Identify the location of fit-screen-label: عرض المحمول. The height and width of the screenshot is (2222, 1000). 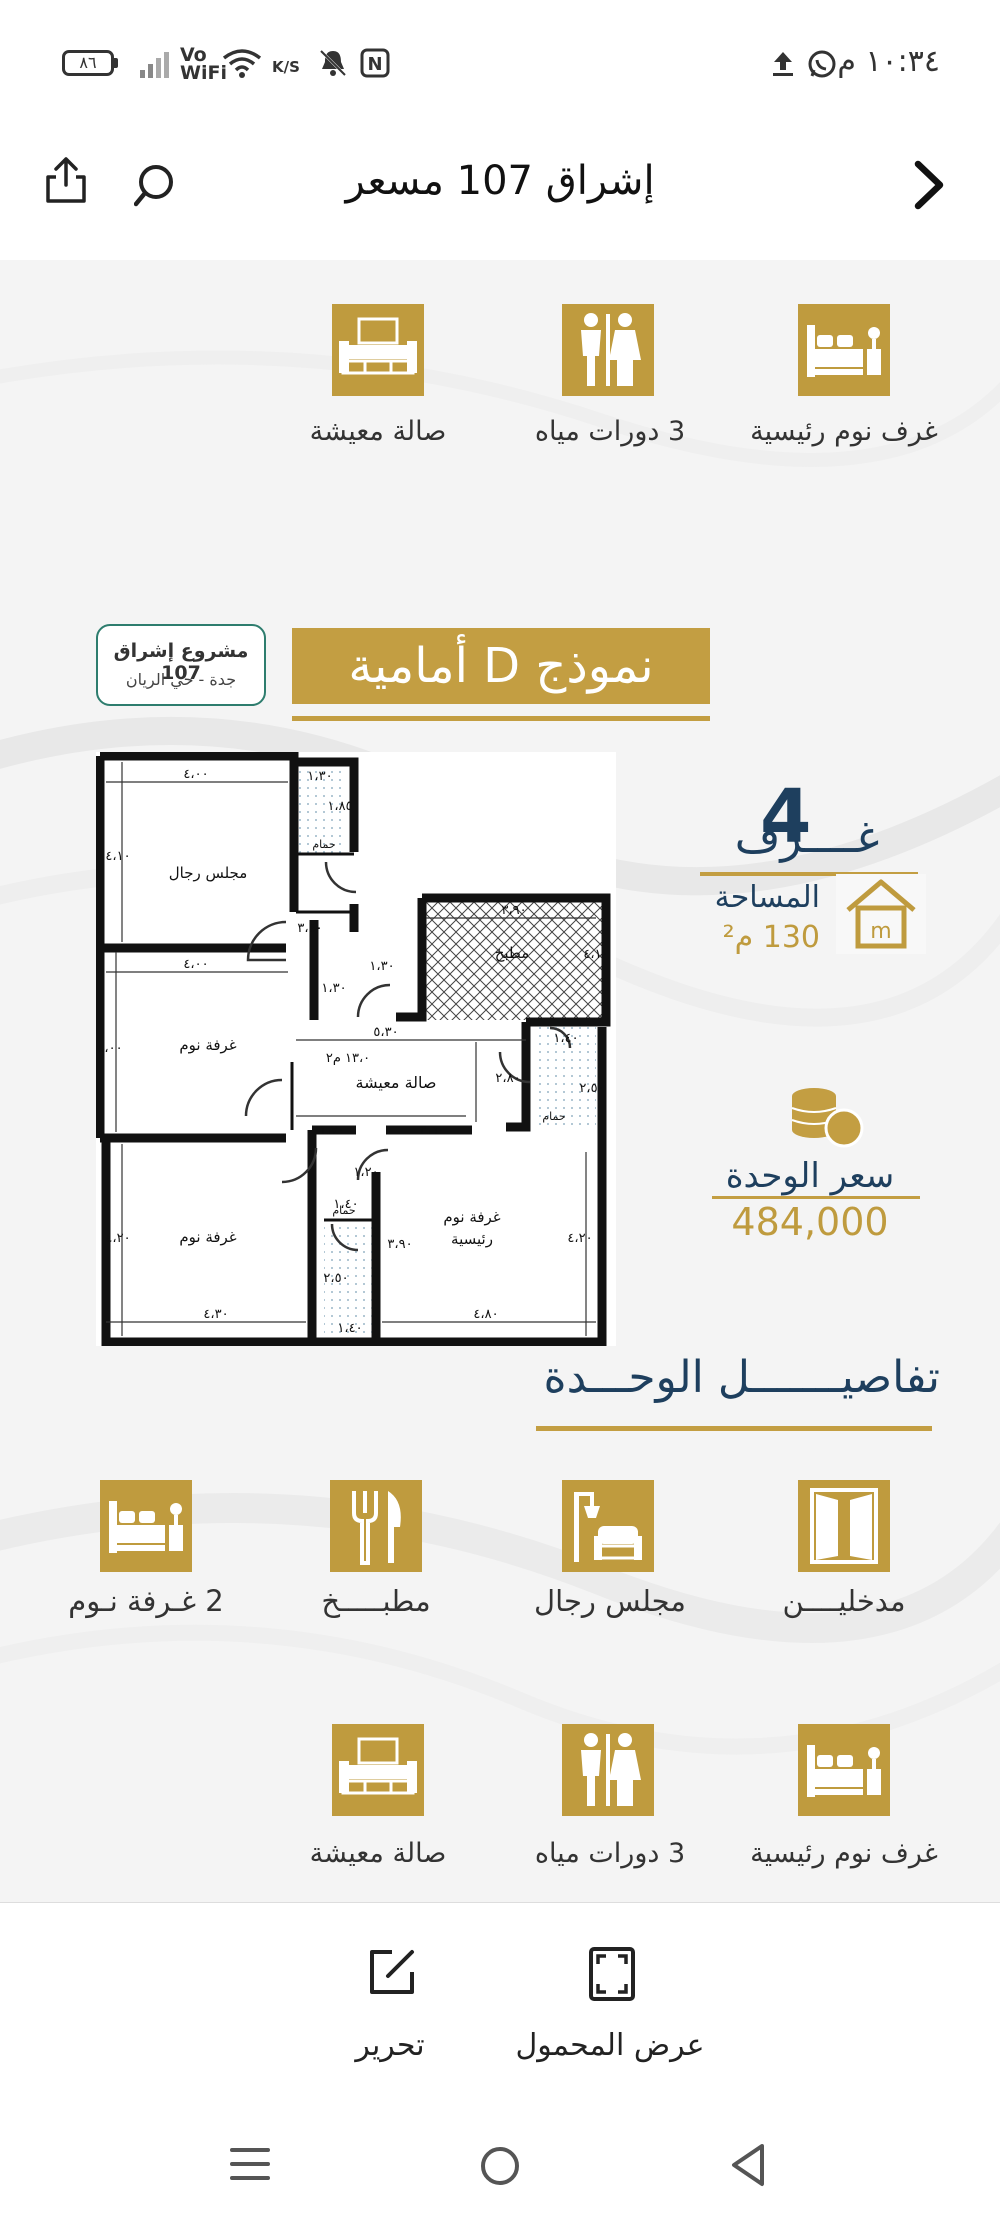
(610, 2045).